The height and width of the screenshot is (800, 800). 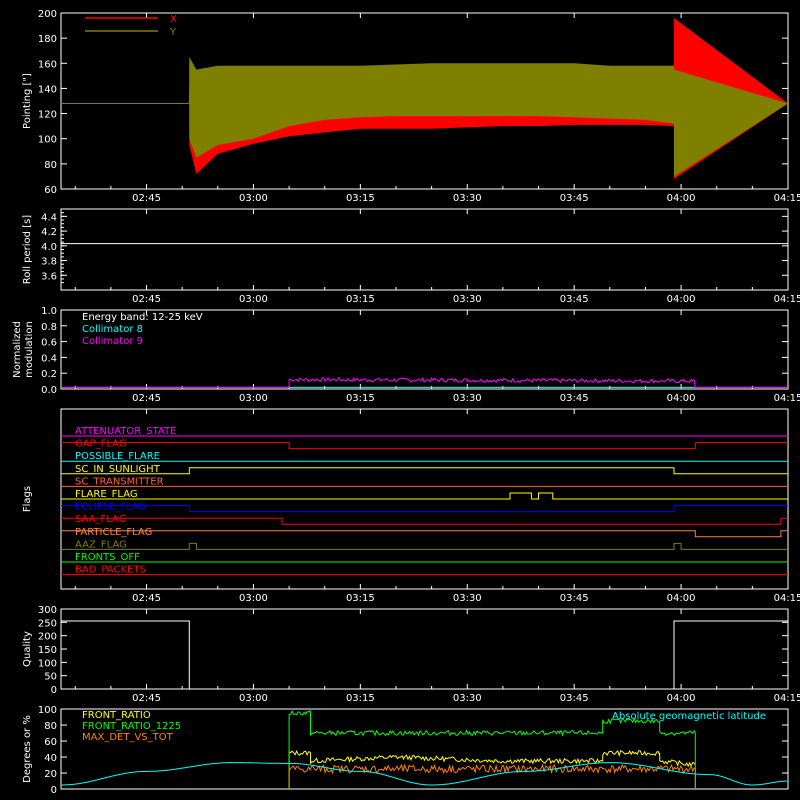 What do you see at coordinates (27, 249) in the screenshot?
I see `y-label-1: Roll period [s]` at bounding box center [27, 249].